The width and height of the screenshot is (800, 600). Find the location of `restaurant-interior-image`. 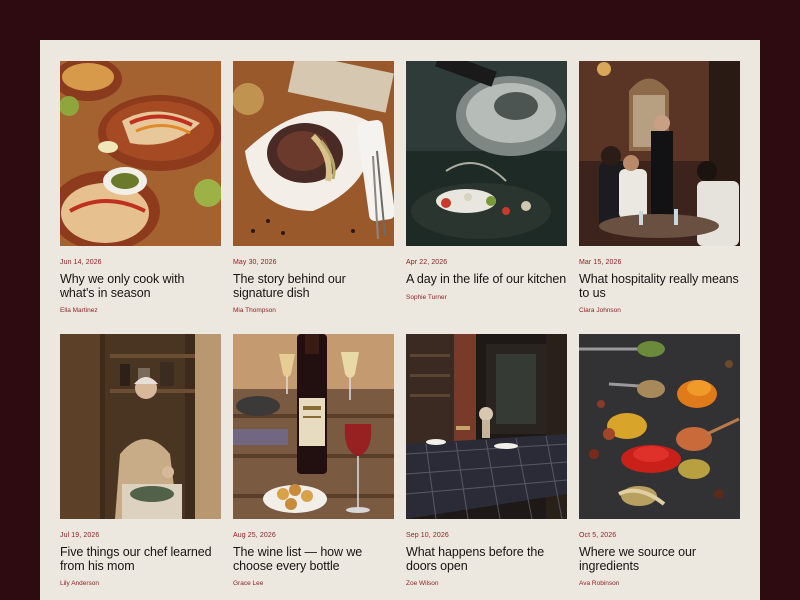

restaurant-interior-image is located at coordinates (486, 426).